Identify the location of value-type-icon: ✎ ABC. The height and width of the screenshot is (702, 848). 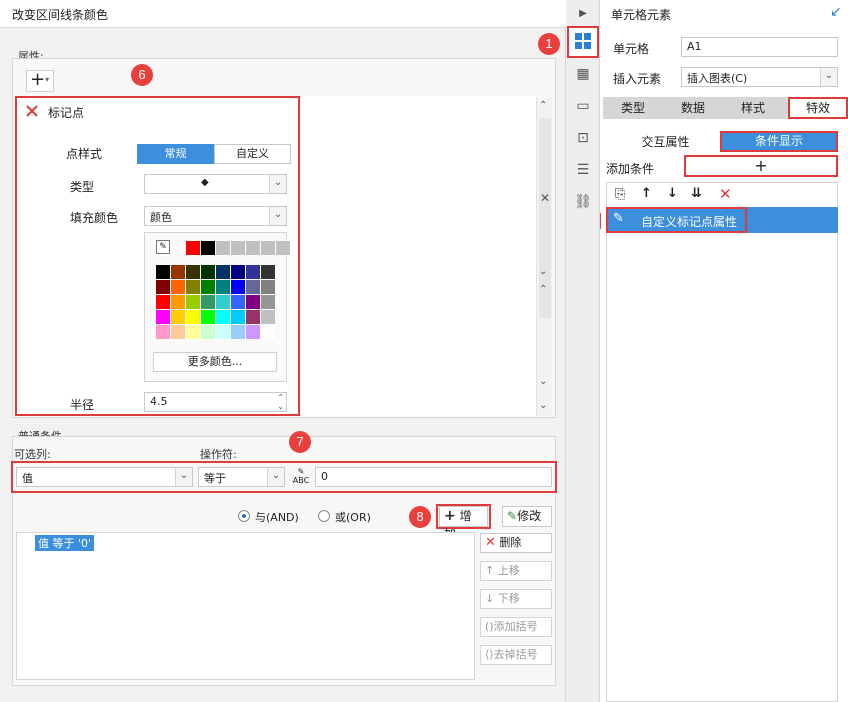
(301, 477).